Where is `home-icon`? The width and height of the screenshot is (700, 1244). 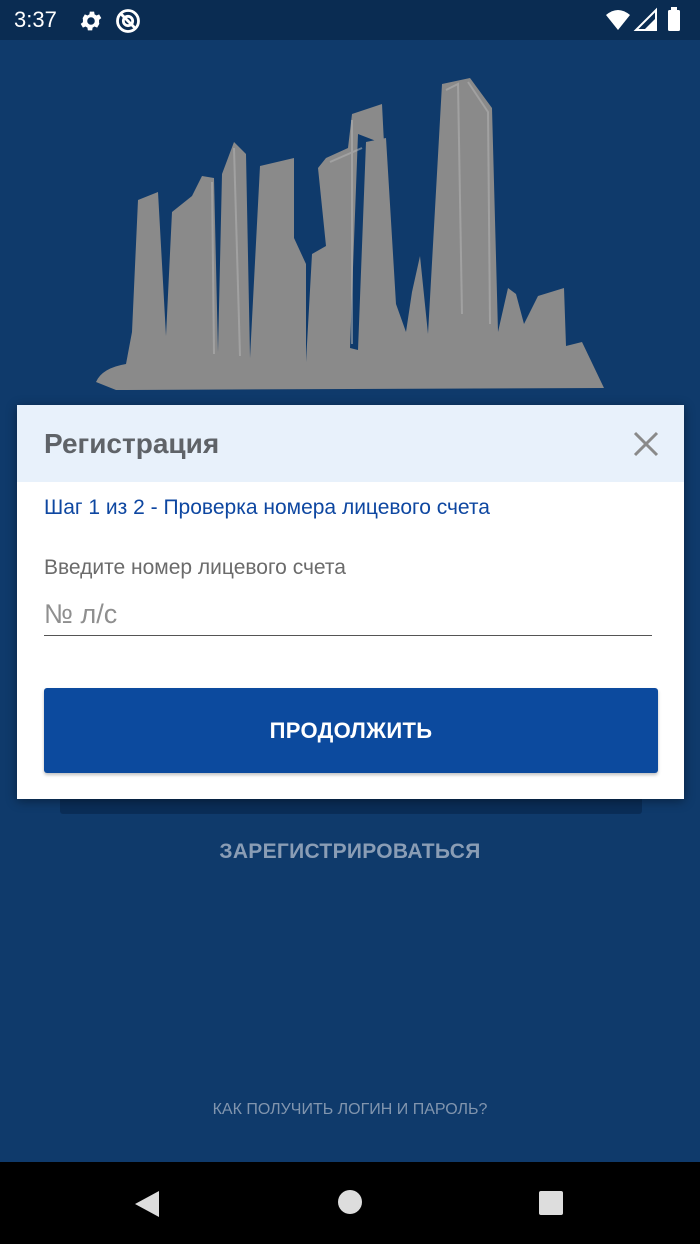
home-icon is located at coordinates (350, 1202).